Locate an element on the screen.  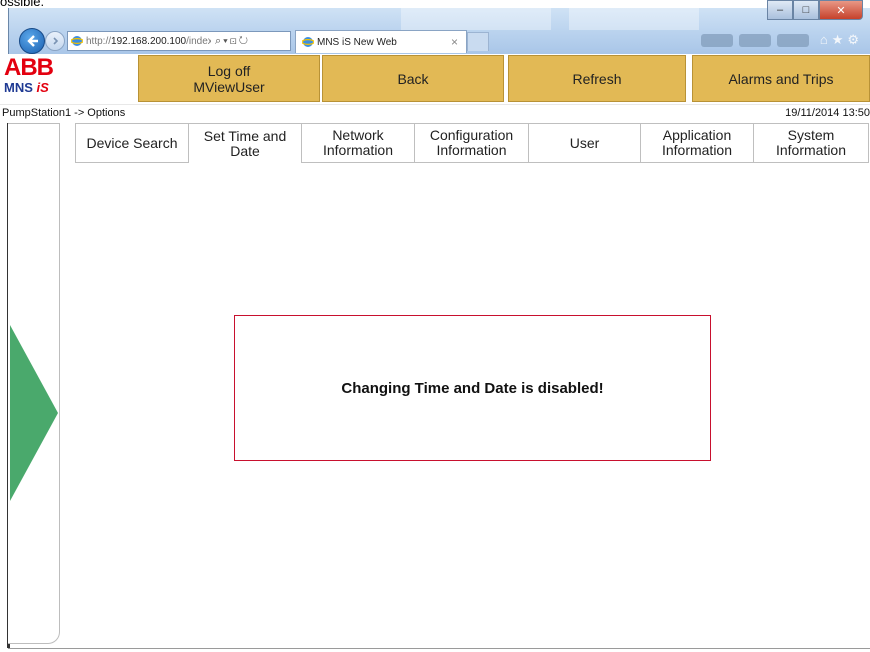
alarms-and-trips-button: Alarms and Trips is located at coordinates (781, 78).